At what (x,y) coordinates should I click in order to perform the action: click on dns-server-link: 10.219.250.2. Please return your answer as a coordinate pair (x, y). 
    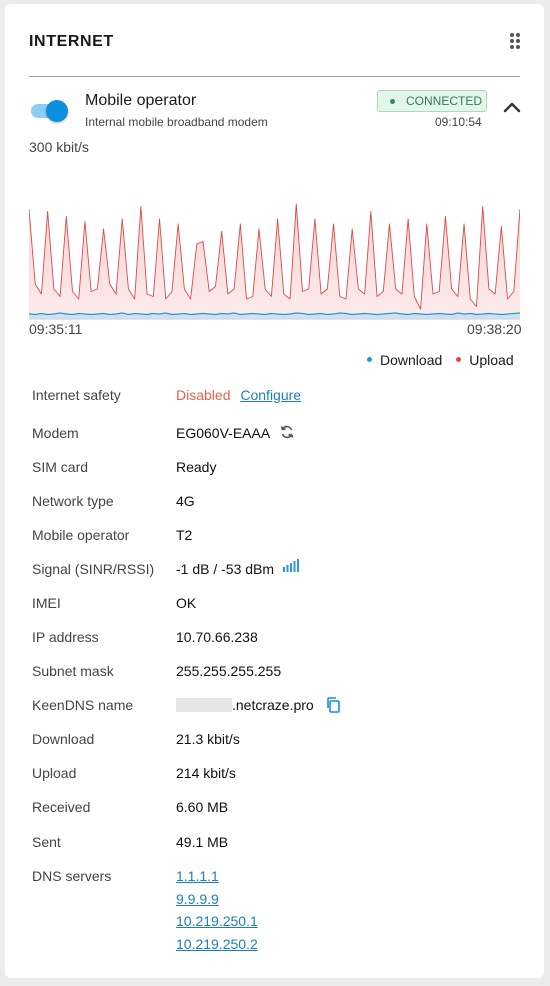
    Looking at the image, I should click on (217, 944).